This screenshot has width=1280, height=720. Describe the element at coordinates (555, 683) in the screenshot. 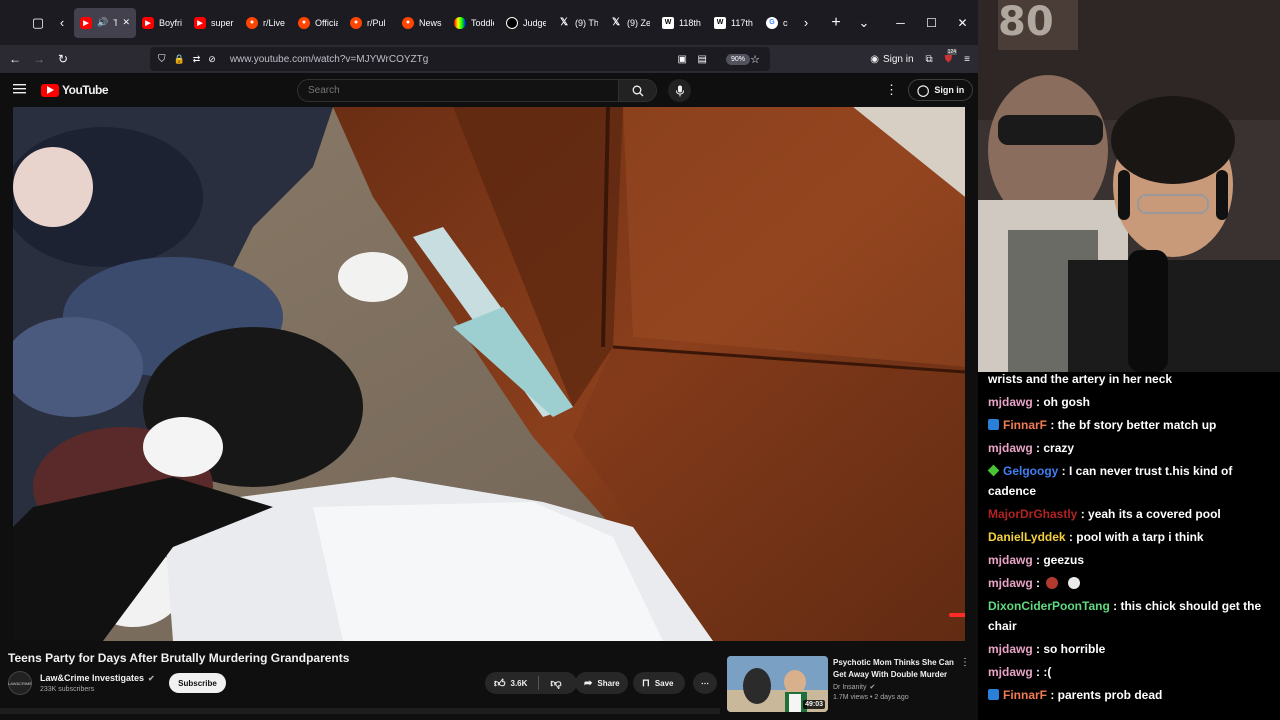

I see `dislike-button: 👎︎` at that location.